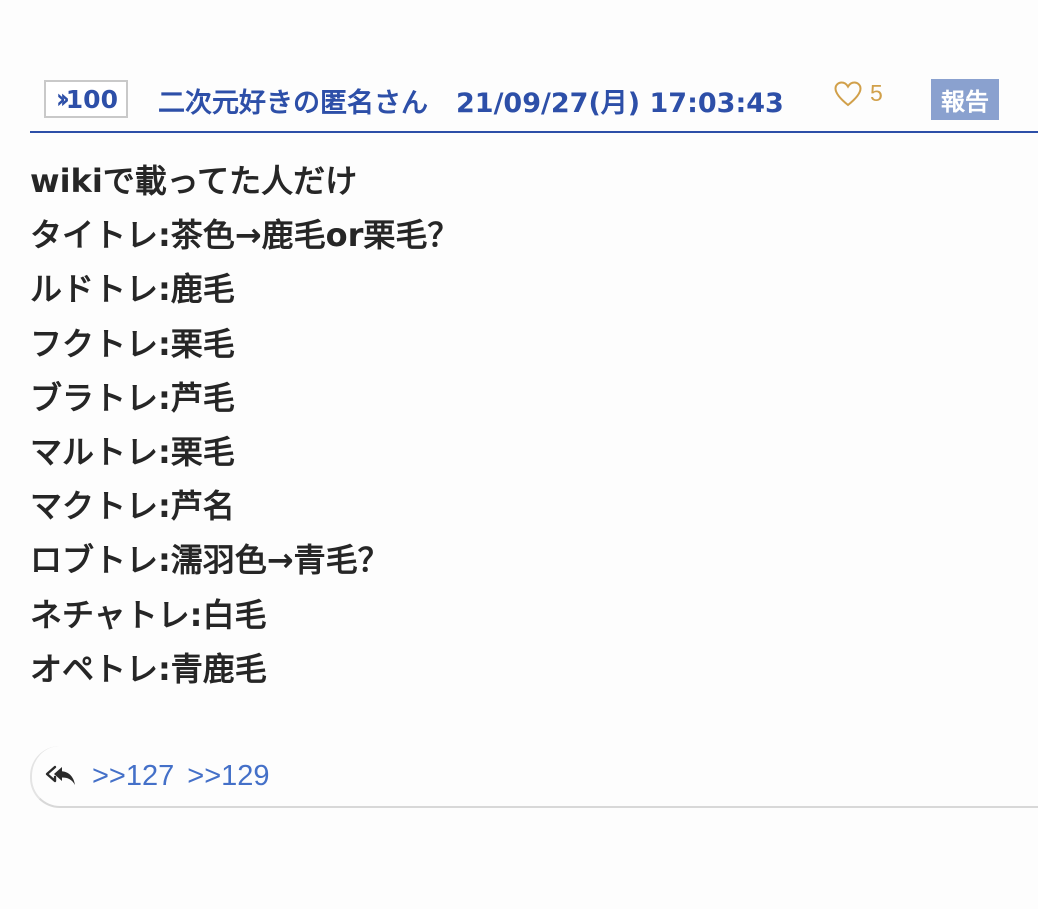  What do you see at coordinates (228, 776) in the screenshot?
I see `reply-link: >>129` at bounding box center [228, 776].